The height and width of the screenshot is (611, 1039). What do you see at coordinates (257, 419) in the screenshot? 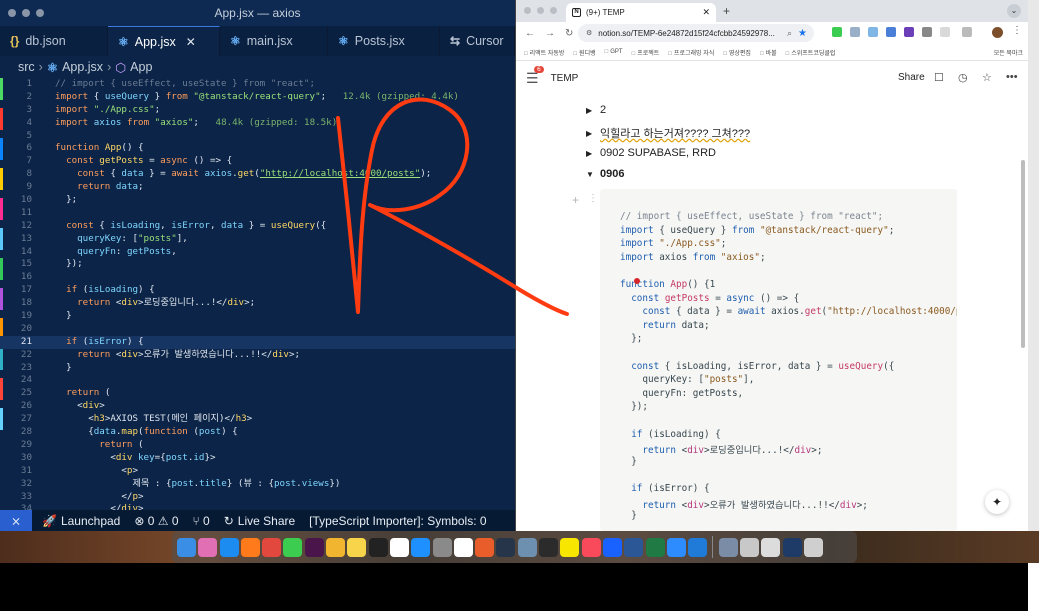
I see `code-line: 27 <h3>AXIOS TEST(메인 페이지)</h3>` at bounding box center [257, 419].